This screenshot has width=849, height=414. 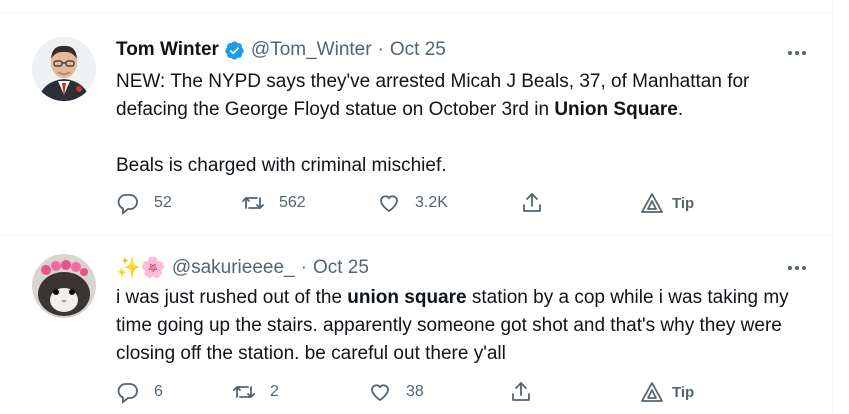 I want to click on bold-text: Union Square, so click(x=616, y=109).